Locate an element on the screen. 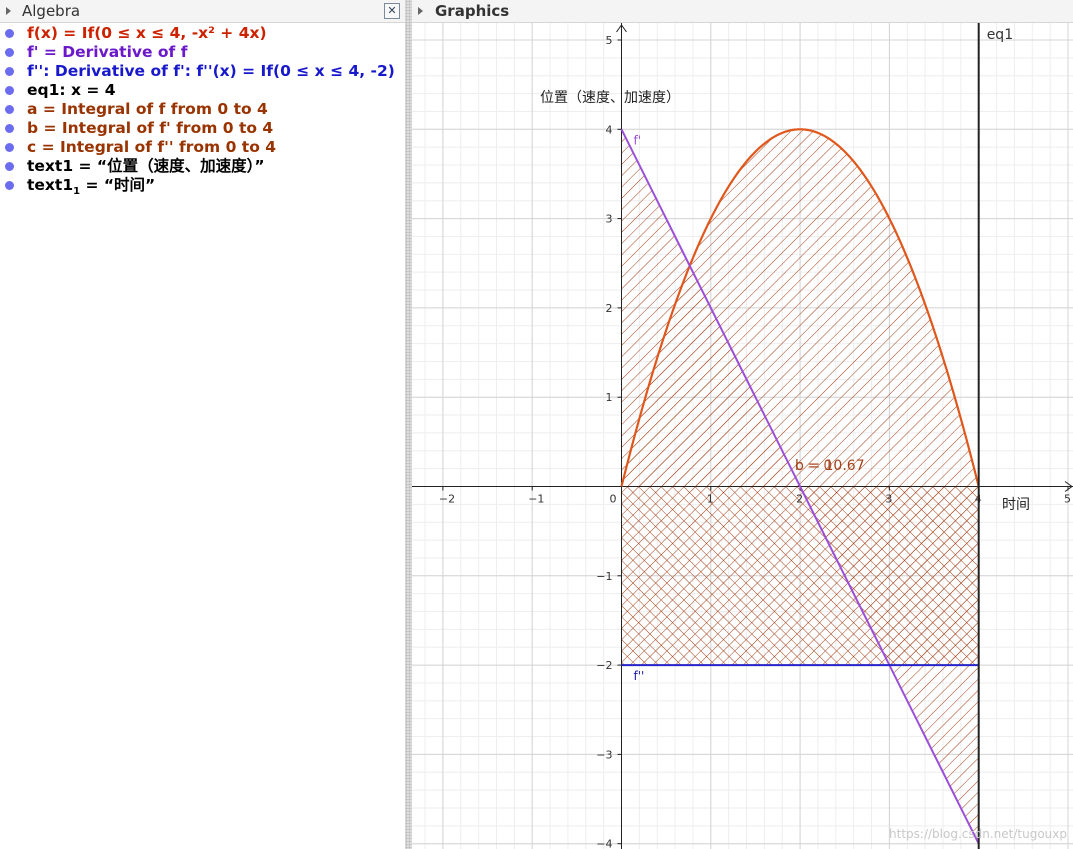 Image resolution: width=1073 pixels, height=849 pixels. eq1-label: eq1 is located at coordinates (1000, 35).